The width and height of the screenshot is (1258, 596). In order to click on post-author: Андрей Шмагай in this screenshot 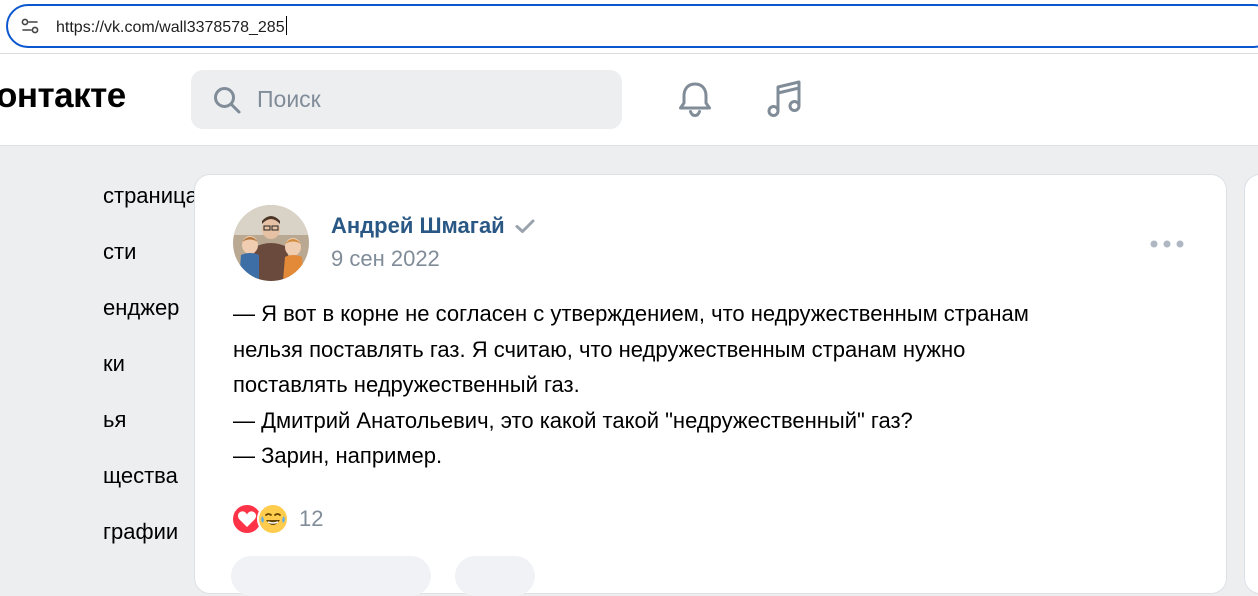, I will do `click(433, 226)`.